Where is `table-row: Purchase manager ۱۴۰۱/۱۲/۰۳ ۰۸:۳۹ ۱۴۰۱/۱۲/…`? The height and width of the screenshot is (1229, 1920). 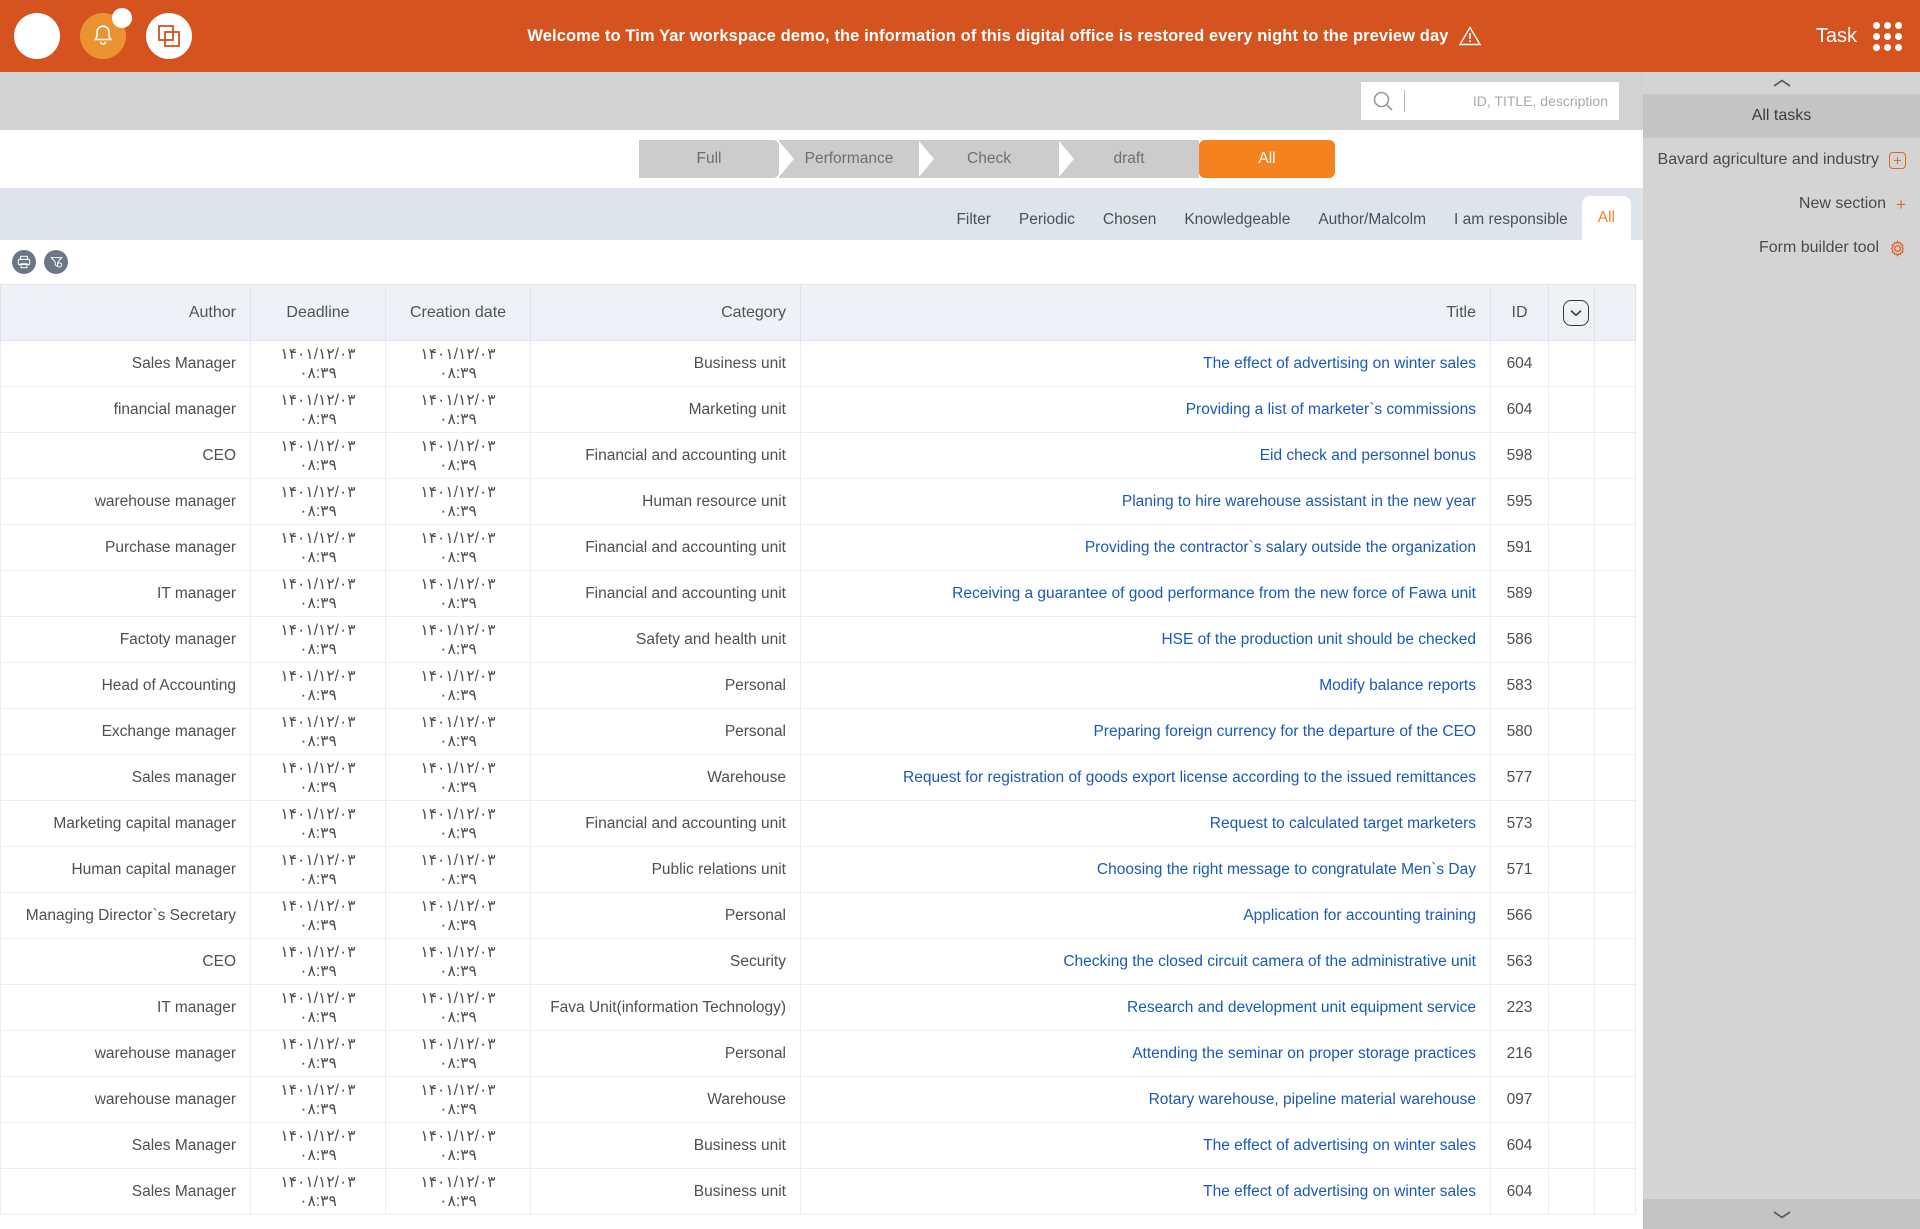 table-row: Purchase manager ۱۴۰۱/۱۲/۰۳ ۰۸:۳۹ ۱۴۰۱/۱۲/… is located at coordinates (818, 547).